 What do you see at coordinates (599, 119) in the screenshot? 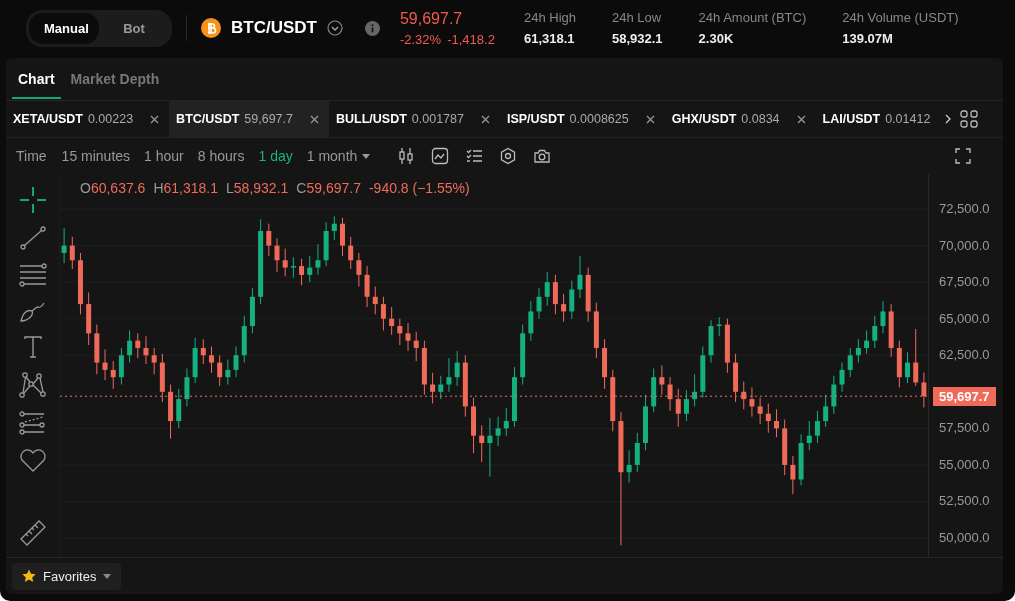
I see `tab-price: 0.0008625` at bounding box center [599, 119].